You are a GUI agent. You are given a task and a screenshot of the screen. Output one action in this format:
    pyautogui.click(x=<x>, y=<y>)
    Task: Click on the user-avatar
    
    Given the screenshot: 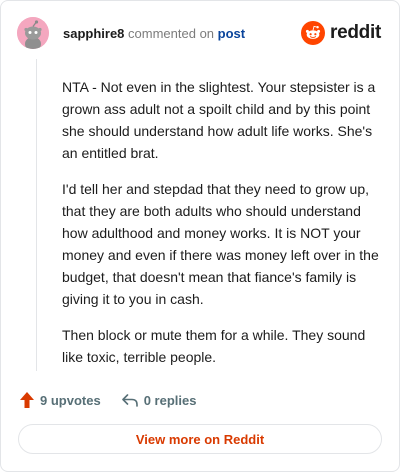 What is the action you would take?
    pyautogui.click(x=33, y=33)
    